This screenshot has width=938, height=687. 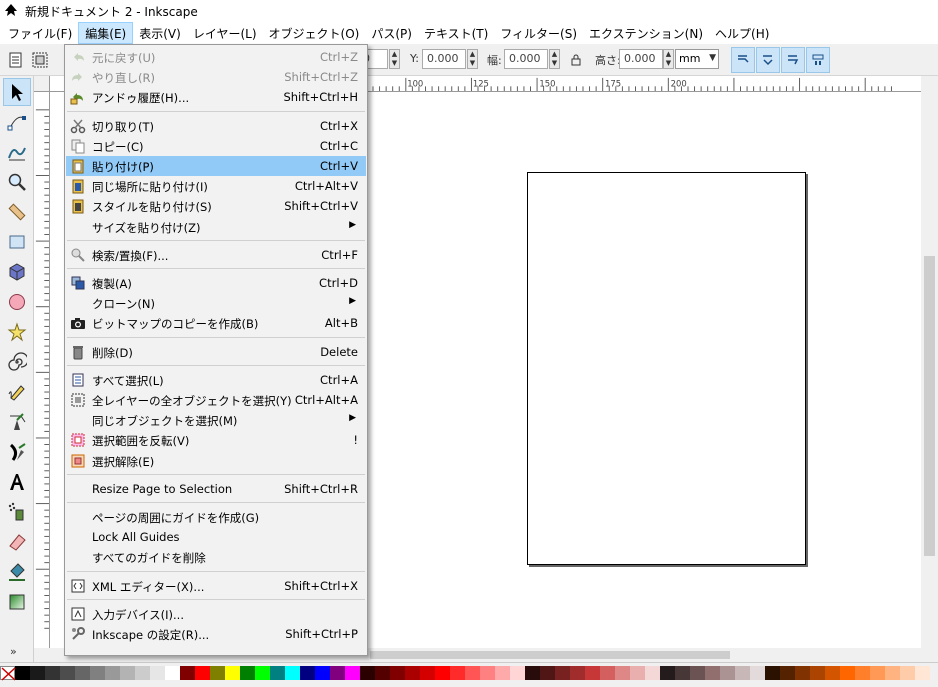 What do you see at coordinates (668, 59) in the screenshot?
I see `height-spinner: ▲ ▼` at bounding box center [668, 59].